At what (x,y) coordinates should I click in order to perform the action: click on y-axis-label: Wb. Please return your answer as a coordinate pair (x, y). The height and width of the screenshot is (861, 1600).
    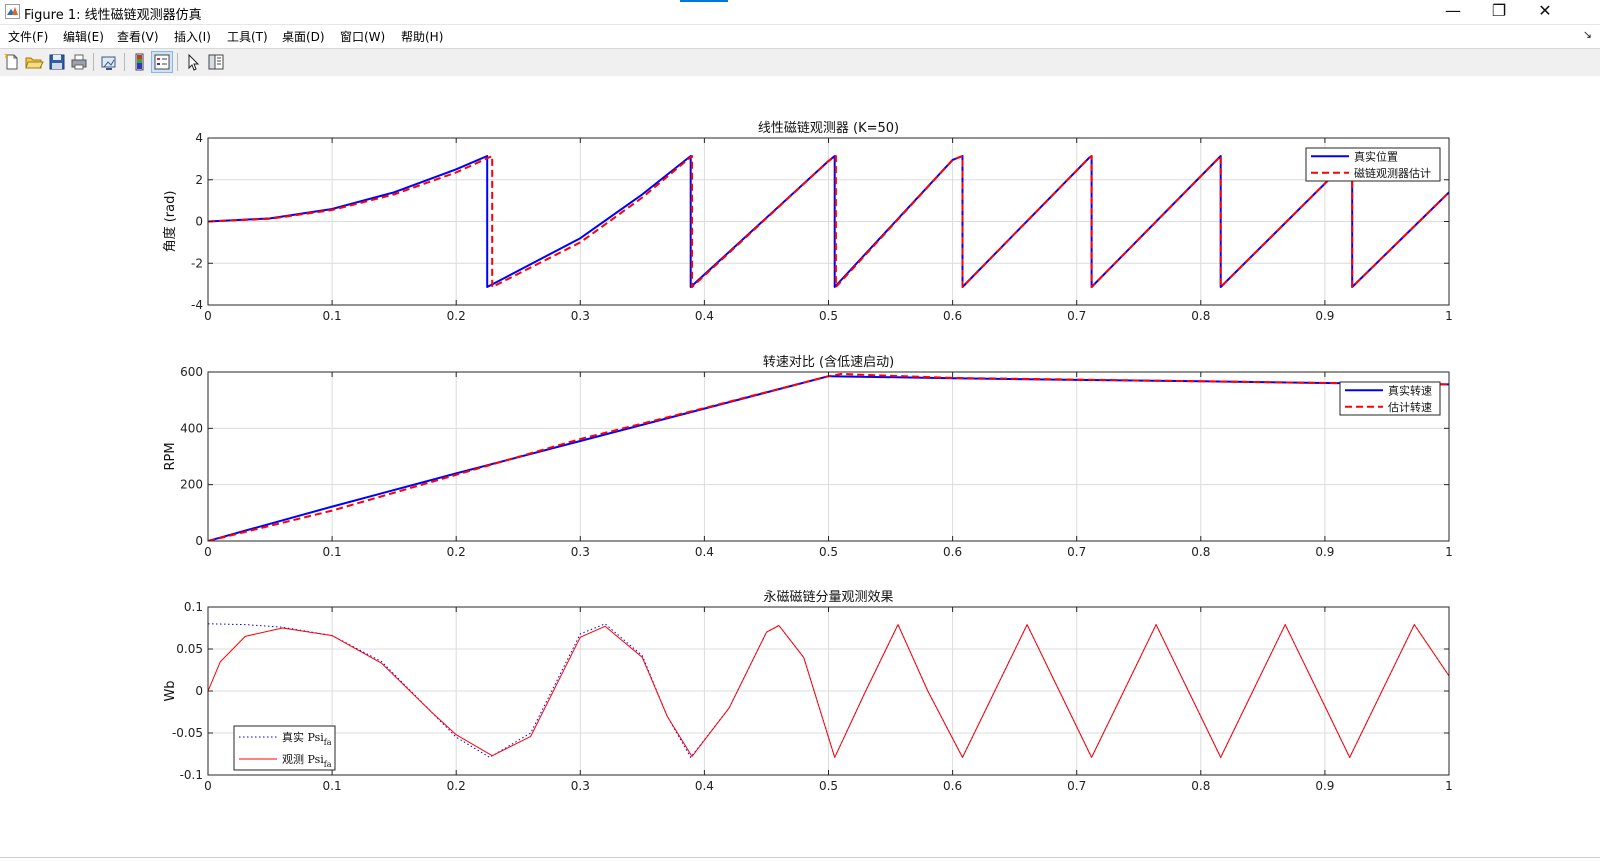
    Looking at the image, I should click on (170, 690).